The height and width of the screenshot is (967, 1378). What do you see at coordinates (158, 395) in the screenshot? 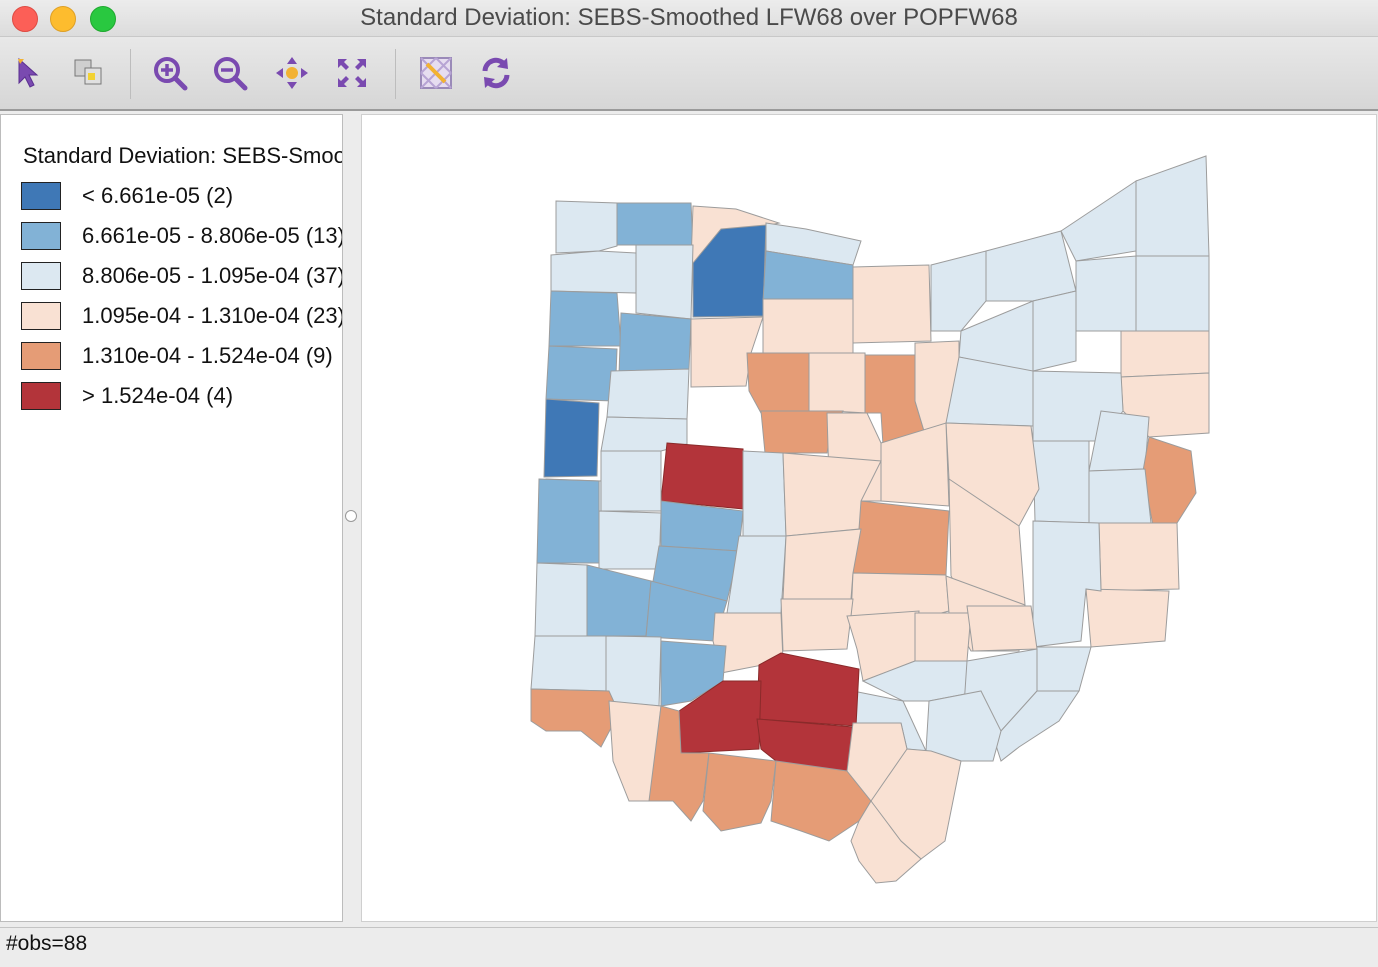
I see `legend-label: > 1.524e-04 (4)` at bounding box center [158, 395].